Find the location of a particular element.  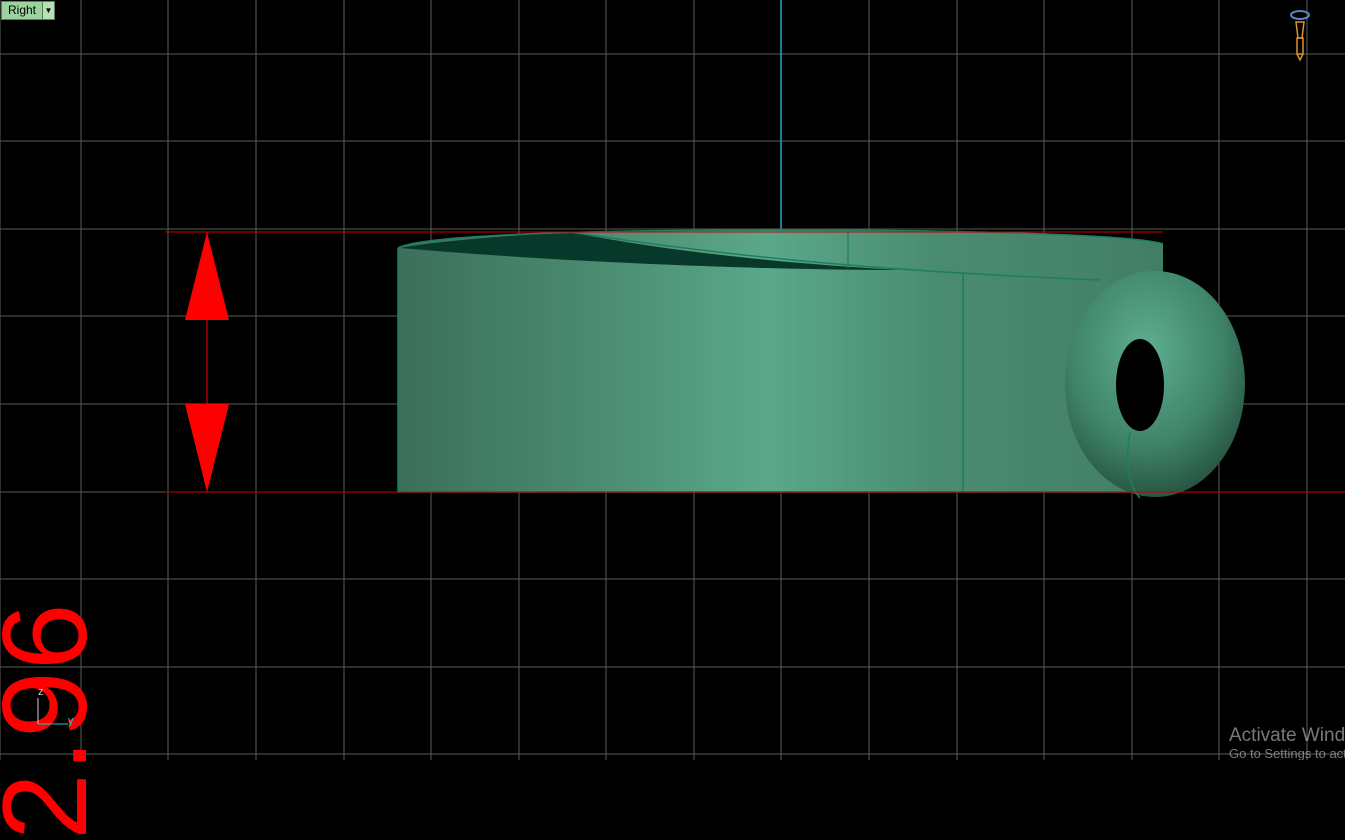

watermark-line1: Activate Windows is located at coordinates (1287, 735).